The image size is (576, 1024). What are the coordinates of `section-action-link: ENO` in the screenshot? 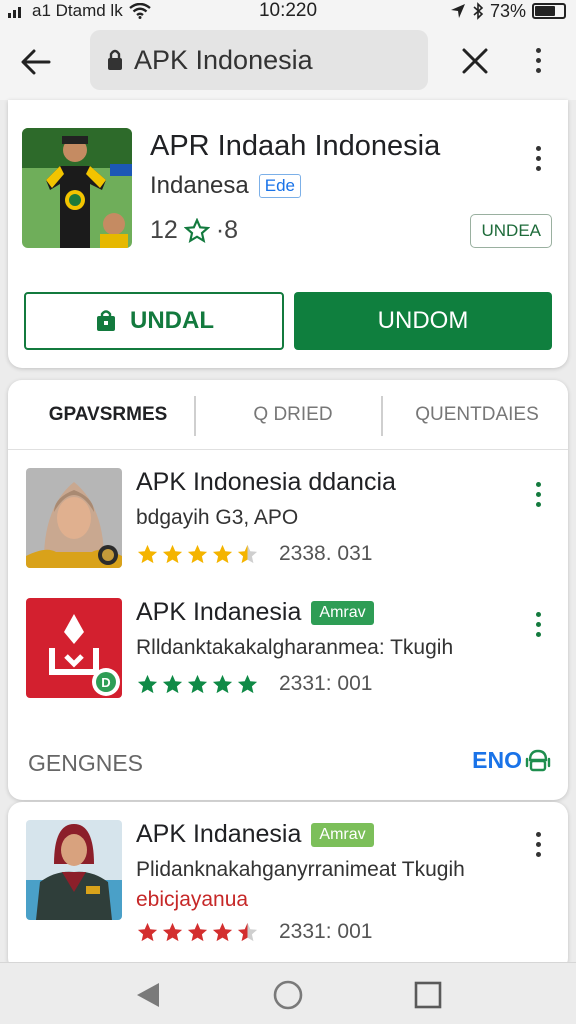 It's located at (512, 760).